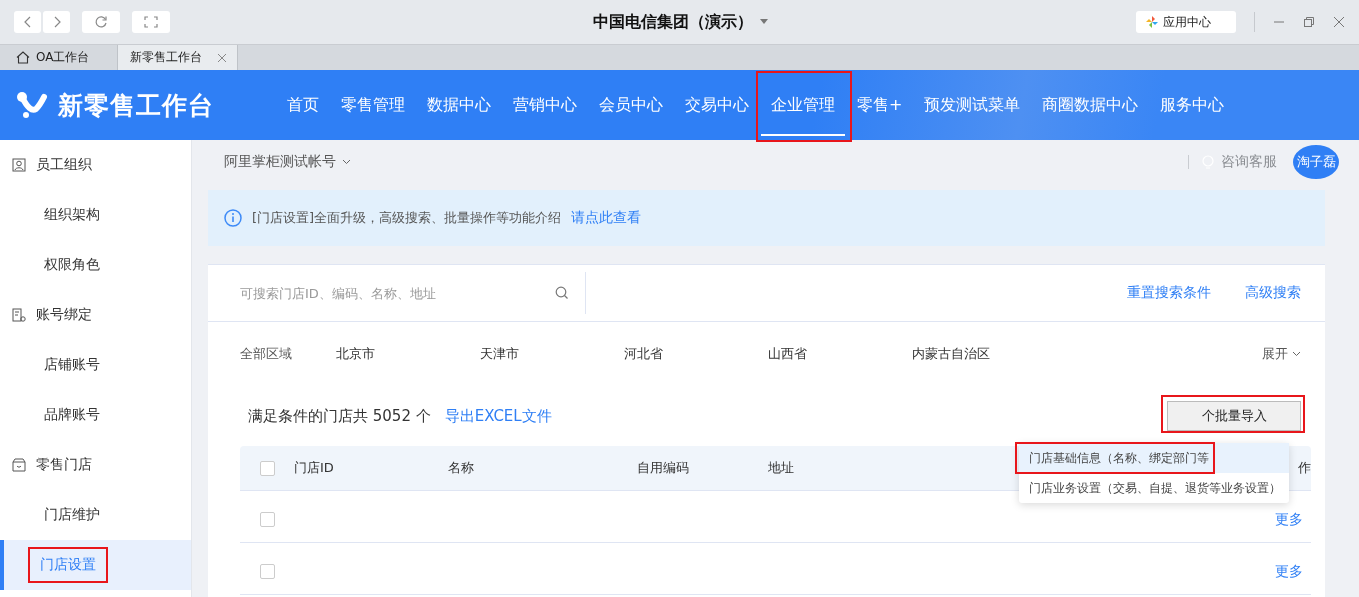 This screenshot has width=1359, height=597. What do you see at coordinates (459, 105) in the screenshot?
I see `nav-tab: 数据中心` at bounding box center [459, 105].